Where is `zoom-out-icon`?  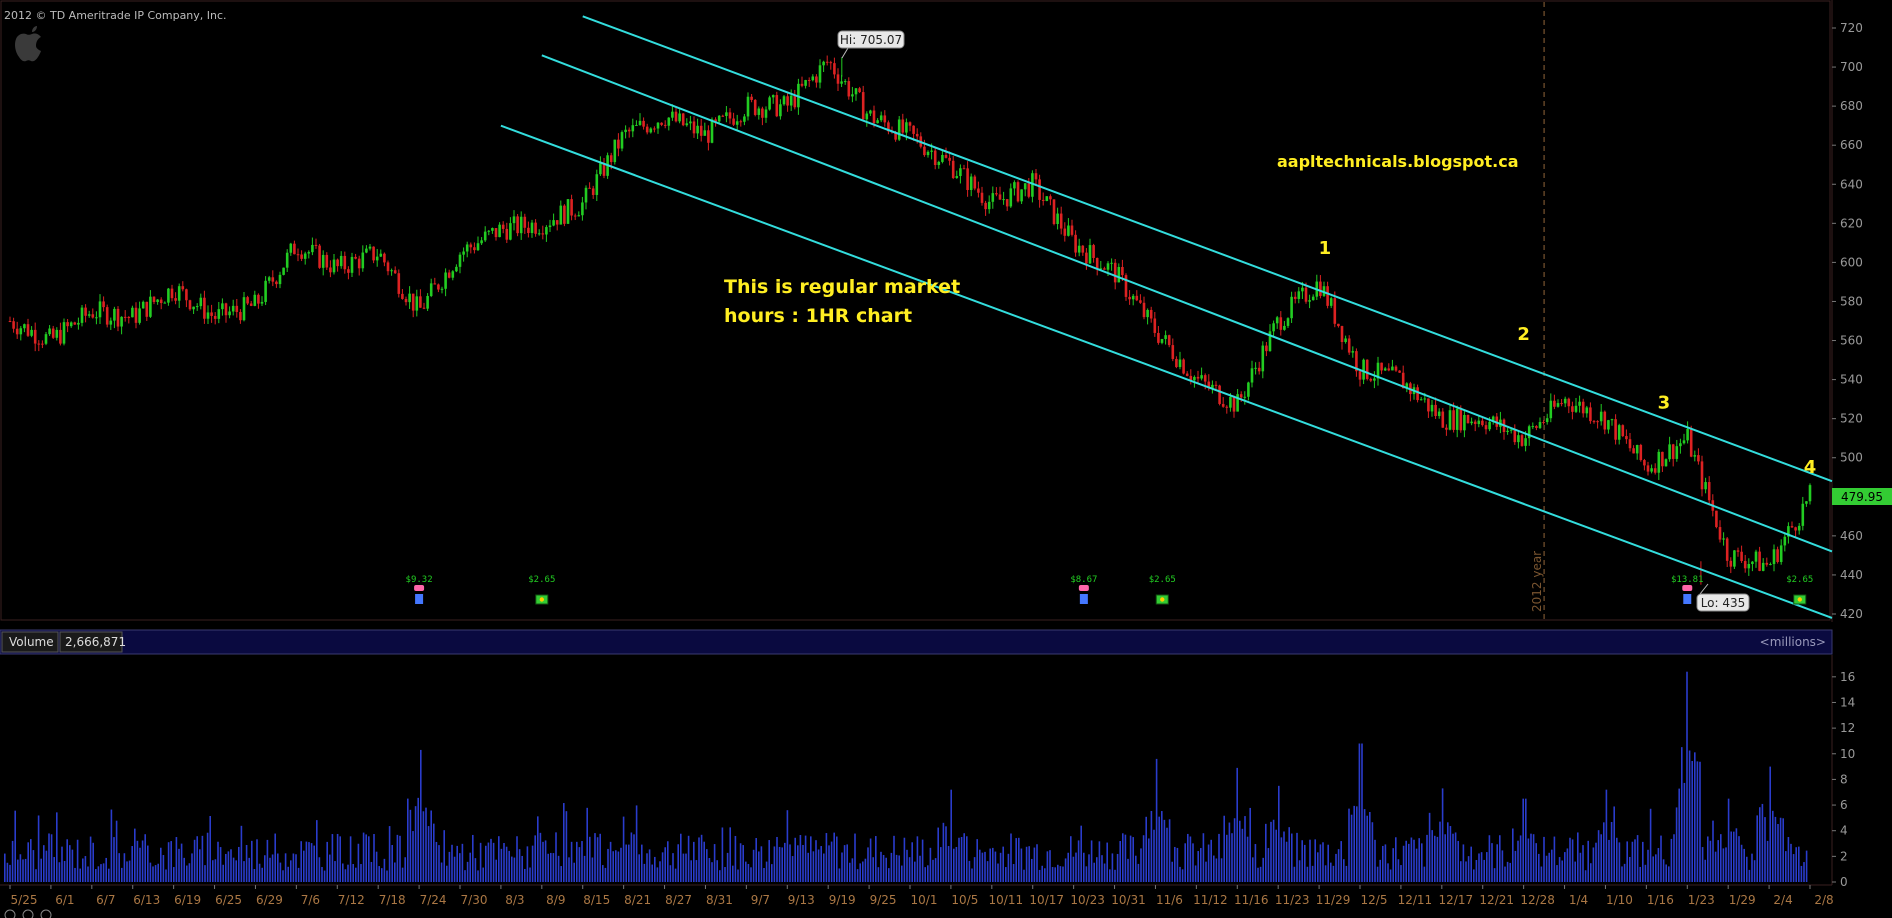
zoom-out-icon is located at coordinates (10, 913).